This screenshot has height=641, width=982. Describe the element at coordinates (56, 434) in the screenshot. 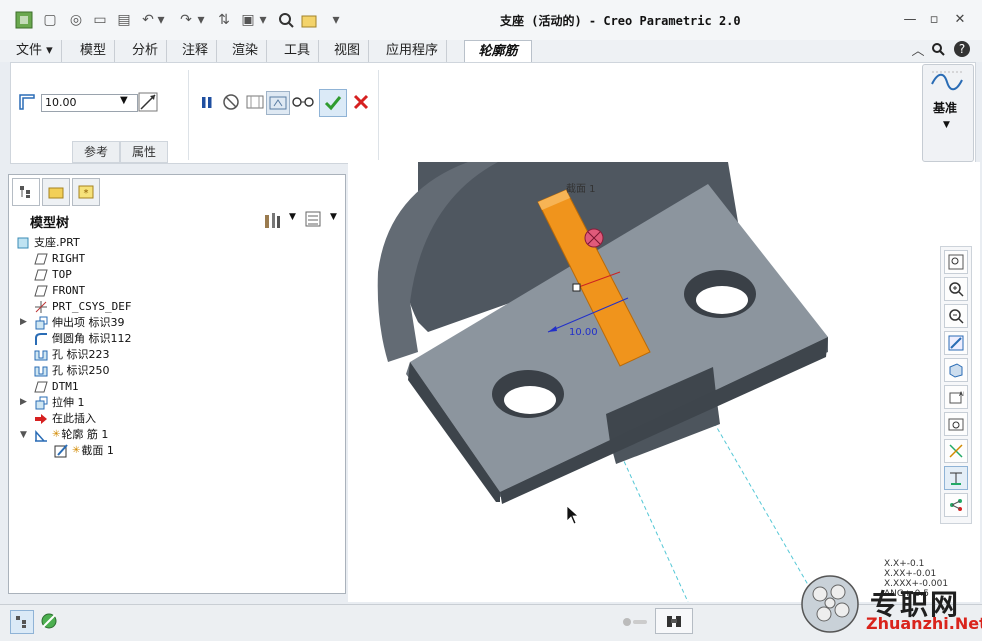

I see `new-feature-star-icon: ✳` at that location.